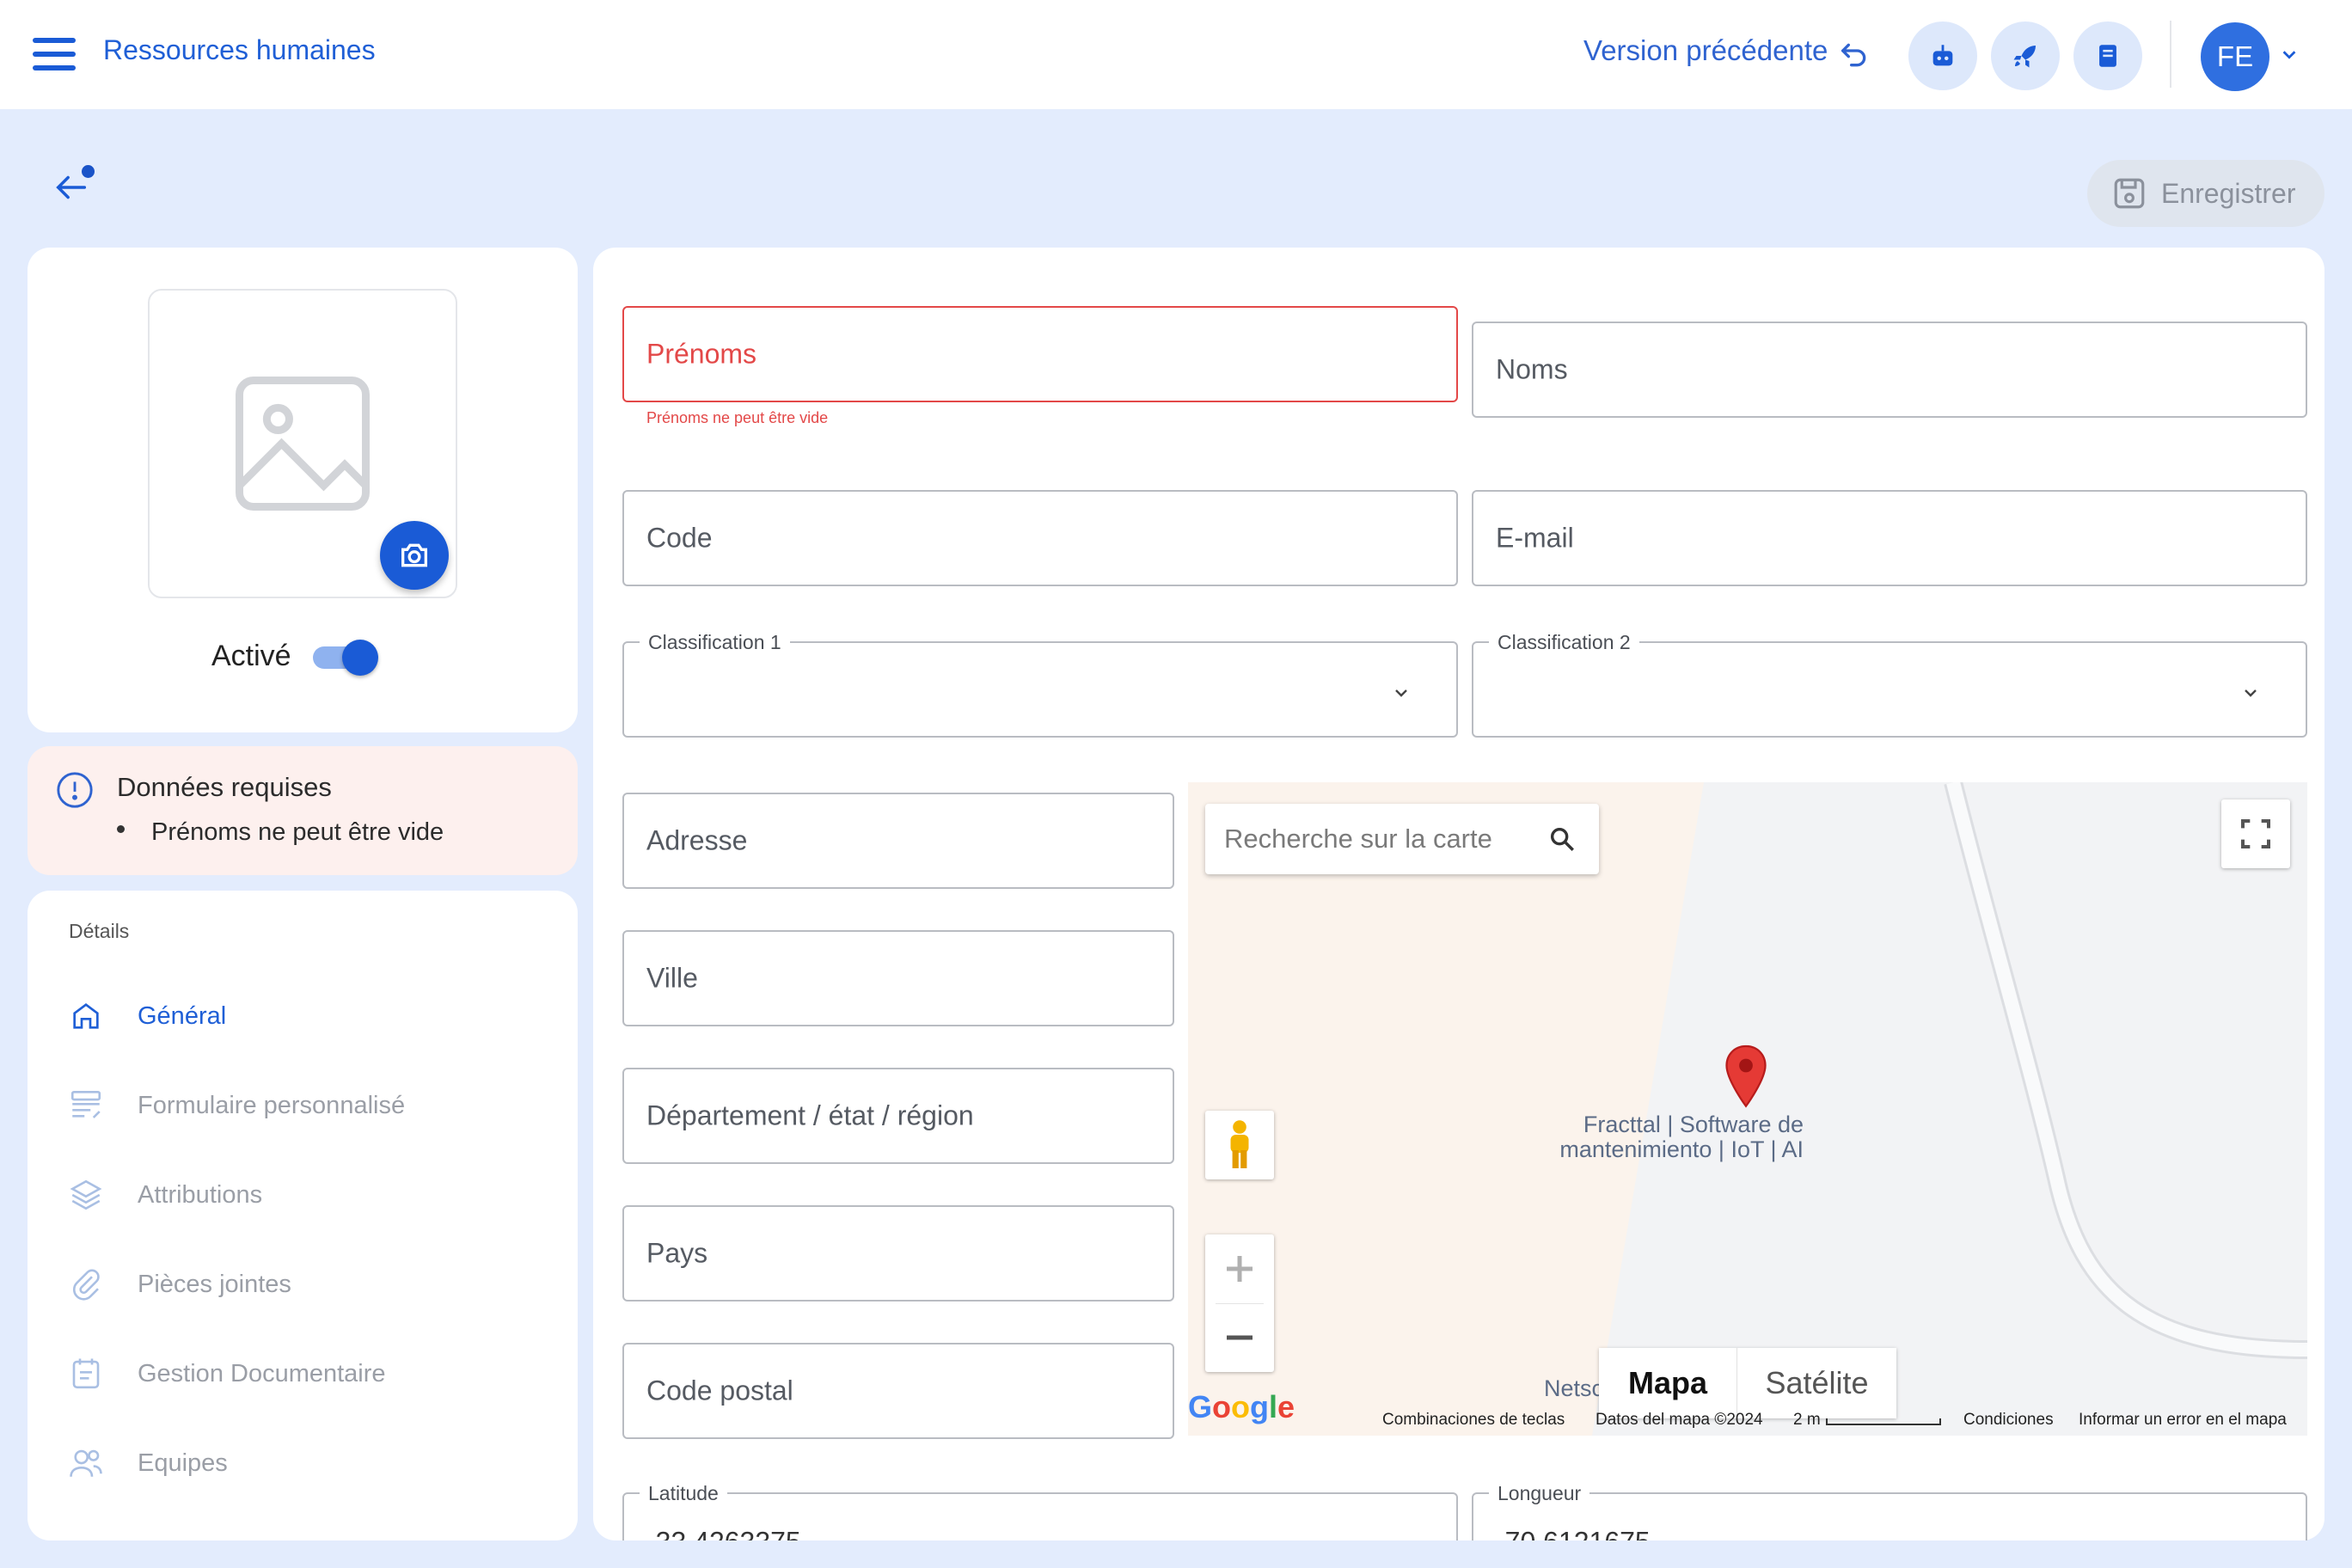 The height and width of the screenshot is (1568, 2352). I want to click on layers-icon, so click(86, 1194).